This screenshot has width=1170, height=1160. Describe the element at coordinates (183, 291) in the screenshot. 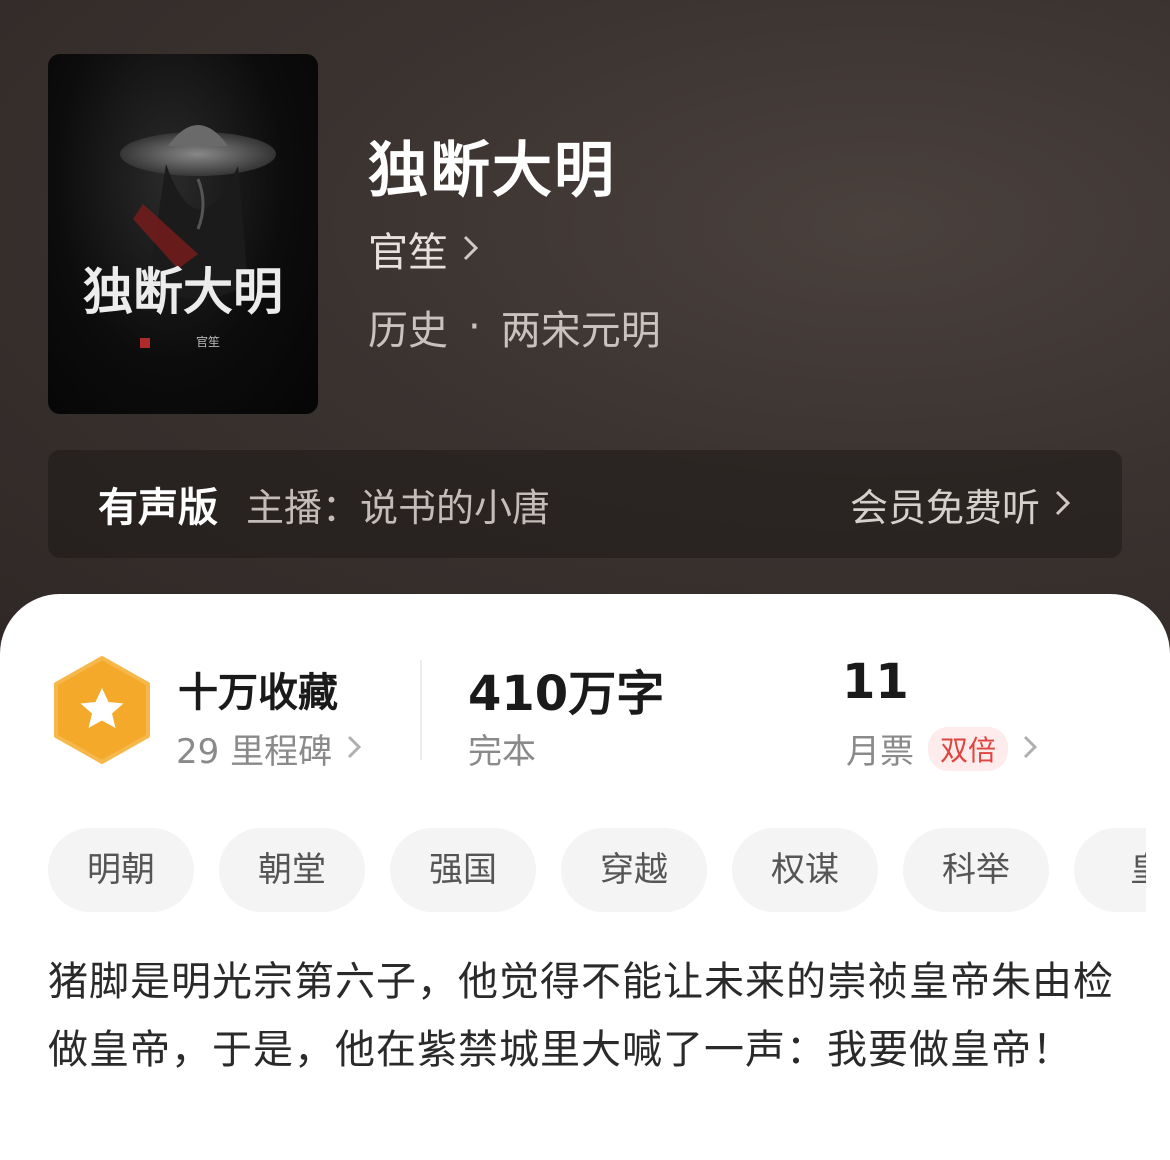

I see `cover-title-text: 独断大明` at that location.